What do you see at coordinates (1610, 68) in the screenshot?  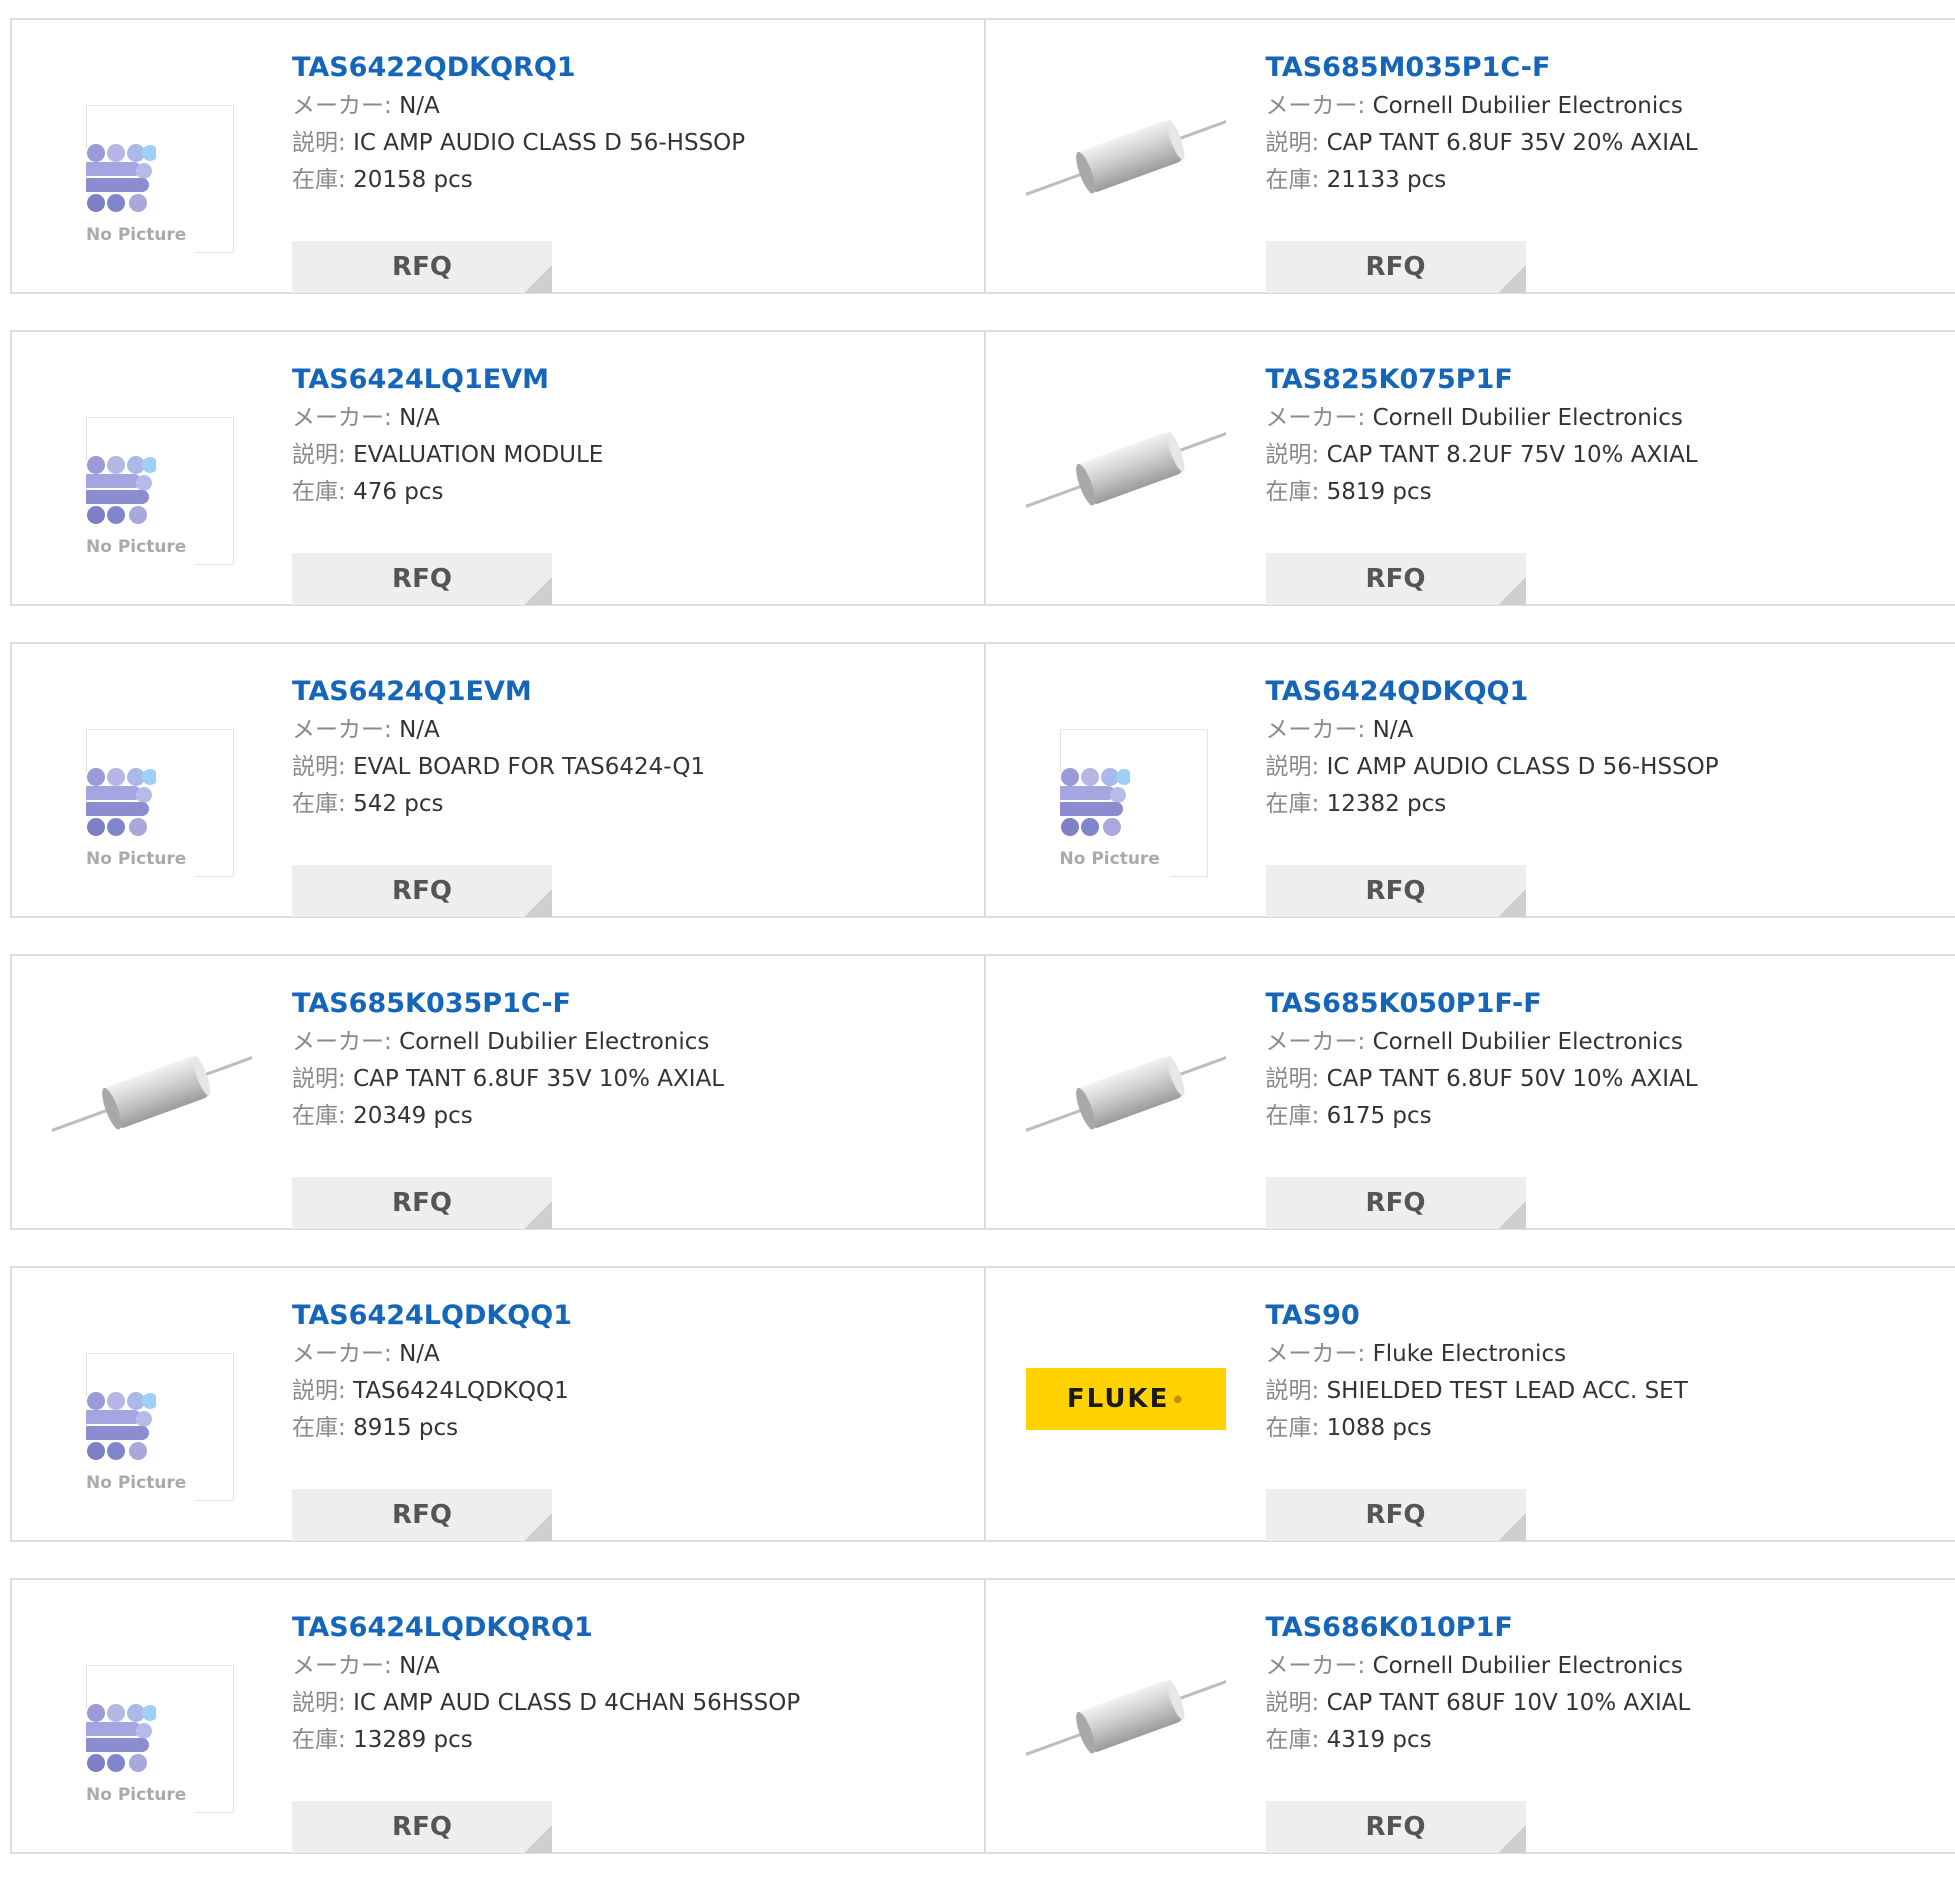 I see `part-number-link: TAS685M035P1C-F` at bounding box center [1610, 68].